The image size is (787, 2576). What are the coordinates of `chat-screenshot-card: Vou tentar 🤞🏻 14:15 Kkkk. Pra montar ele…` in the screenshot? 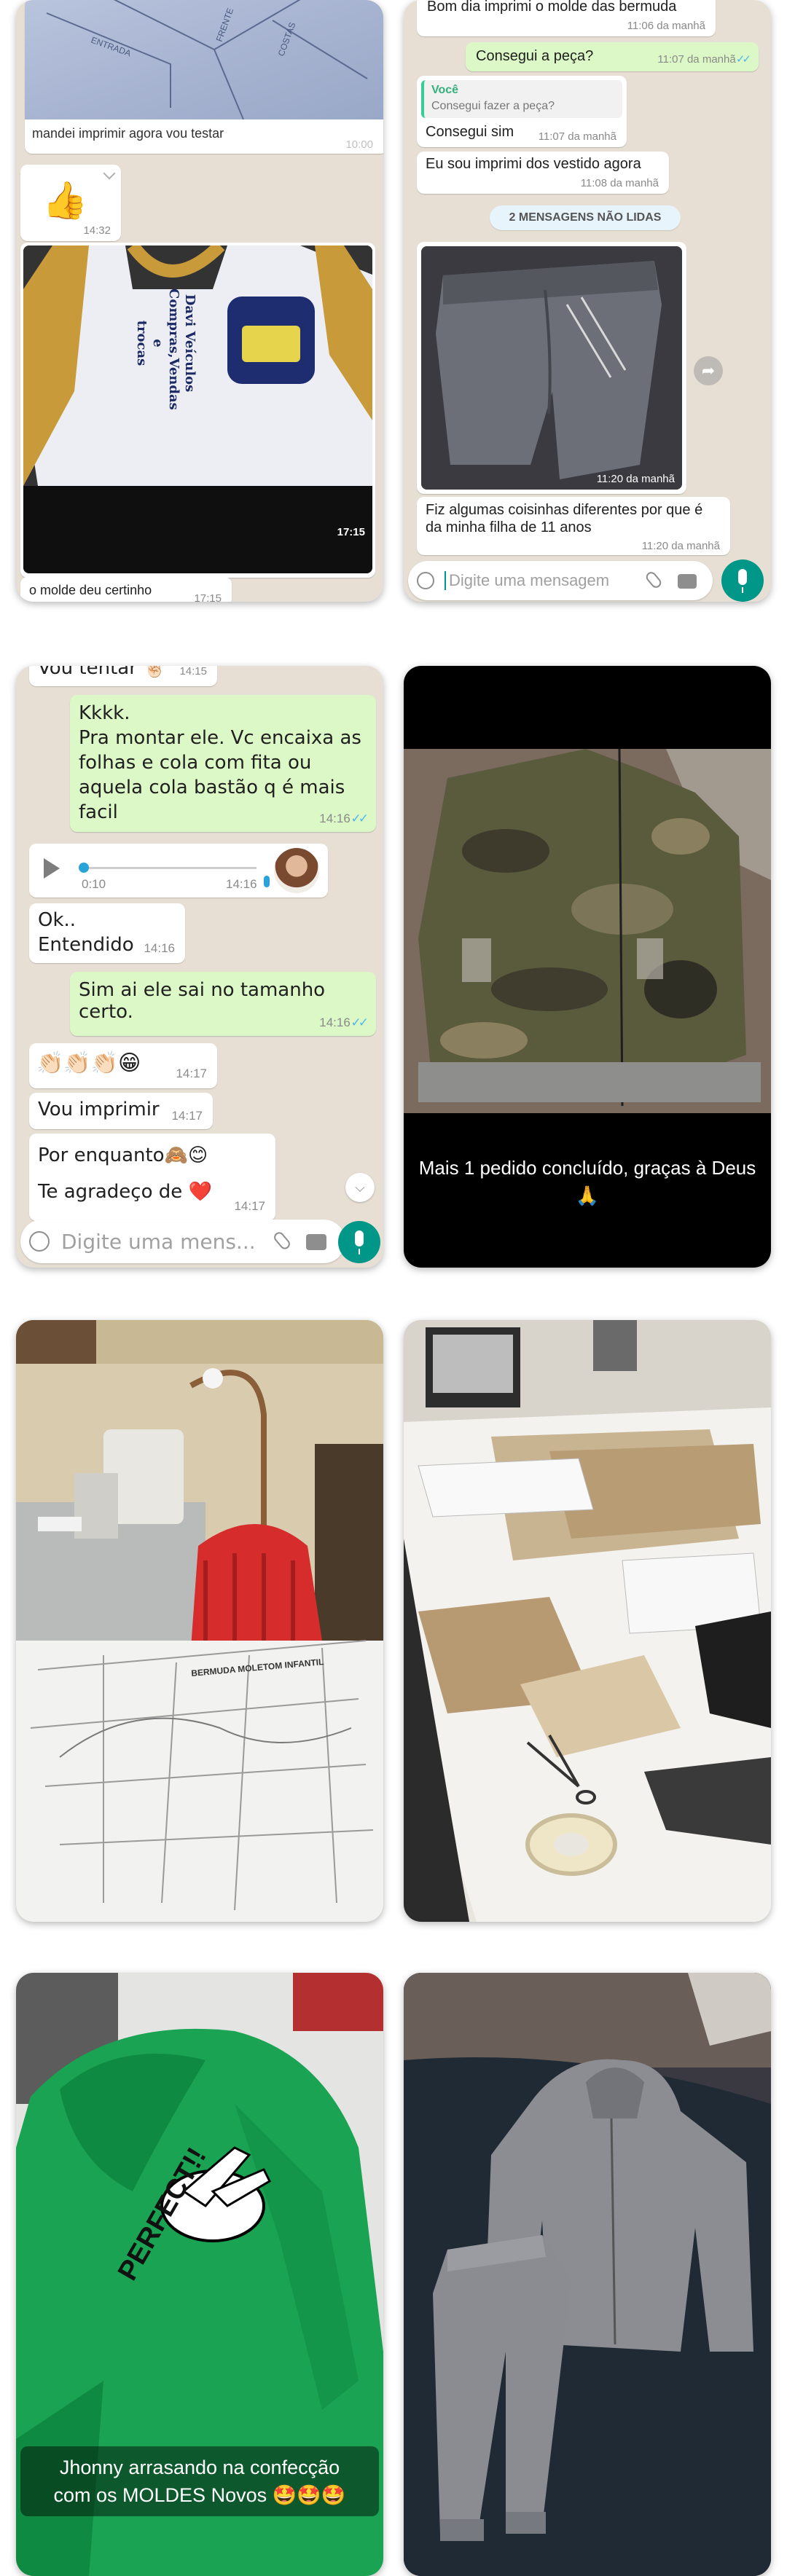 It's located at (199, 967).